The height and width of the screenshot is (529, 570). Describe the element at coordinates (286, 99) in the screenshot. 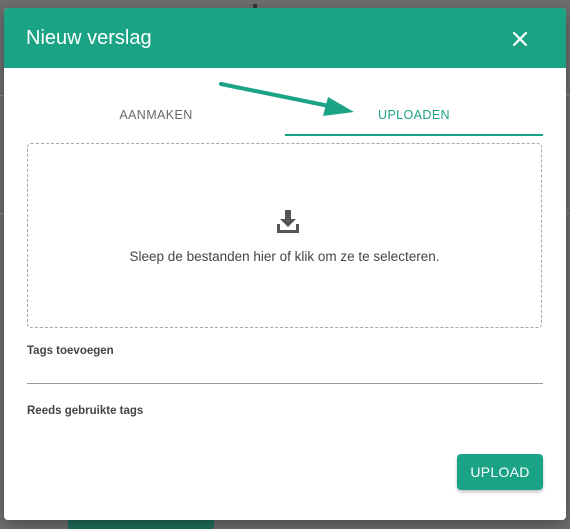

I see `arrow-icon` at that location.